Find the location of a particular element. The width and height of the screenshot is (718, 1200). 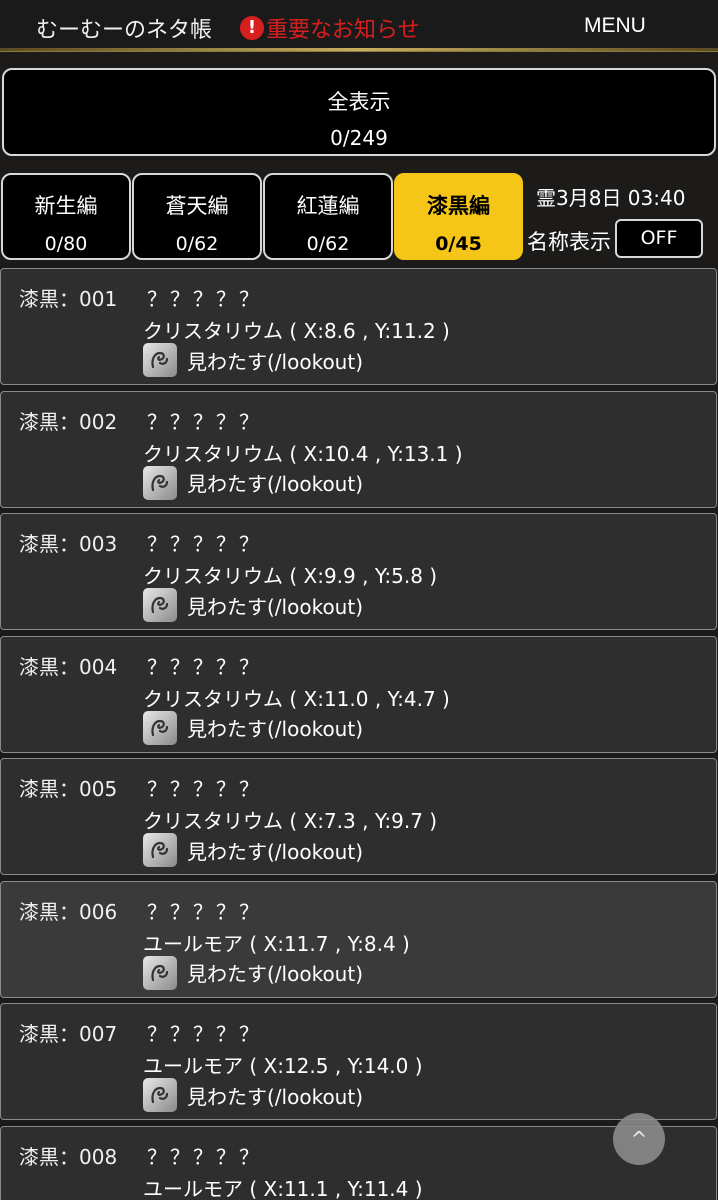

scroll-to-top-button: ^ is located at coordinates (639, 1139).